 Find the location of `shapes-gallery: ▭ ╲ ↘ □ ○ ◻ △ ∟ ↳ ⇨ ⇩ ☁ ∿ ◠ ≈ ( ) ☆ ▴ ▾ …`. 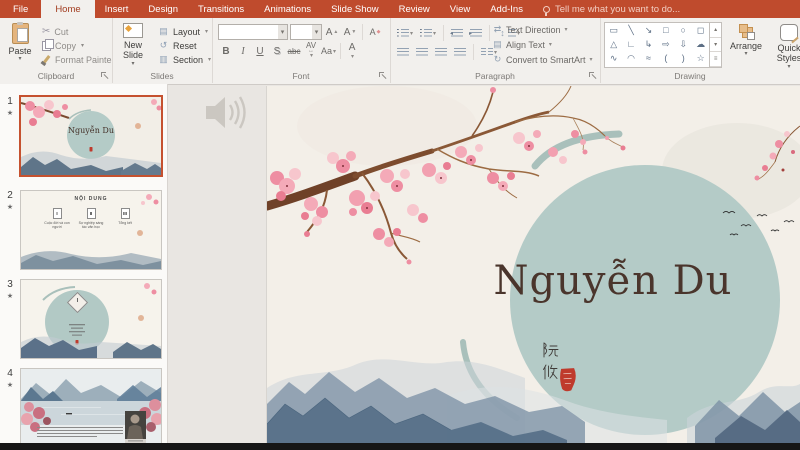

shapes-gallery: ▭ ╲ ↘ □ ○ ◻ △ ∟ ↳ ⇨ ⇩ ☁ ∿ ◠ ≈ ( ) ☆ ▴ ▾ … is located at coordinates (663, 45).